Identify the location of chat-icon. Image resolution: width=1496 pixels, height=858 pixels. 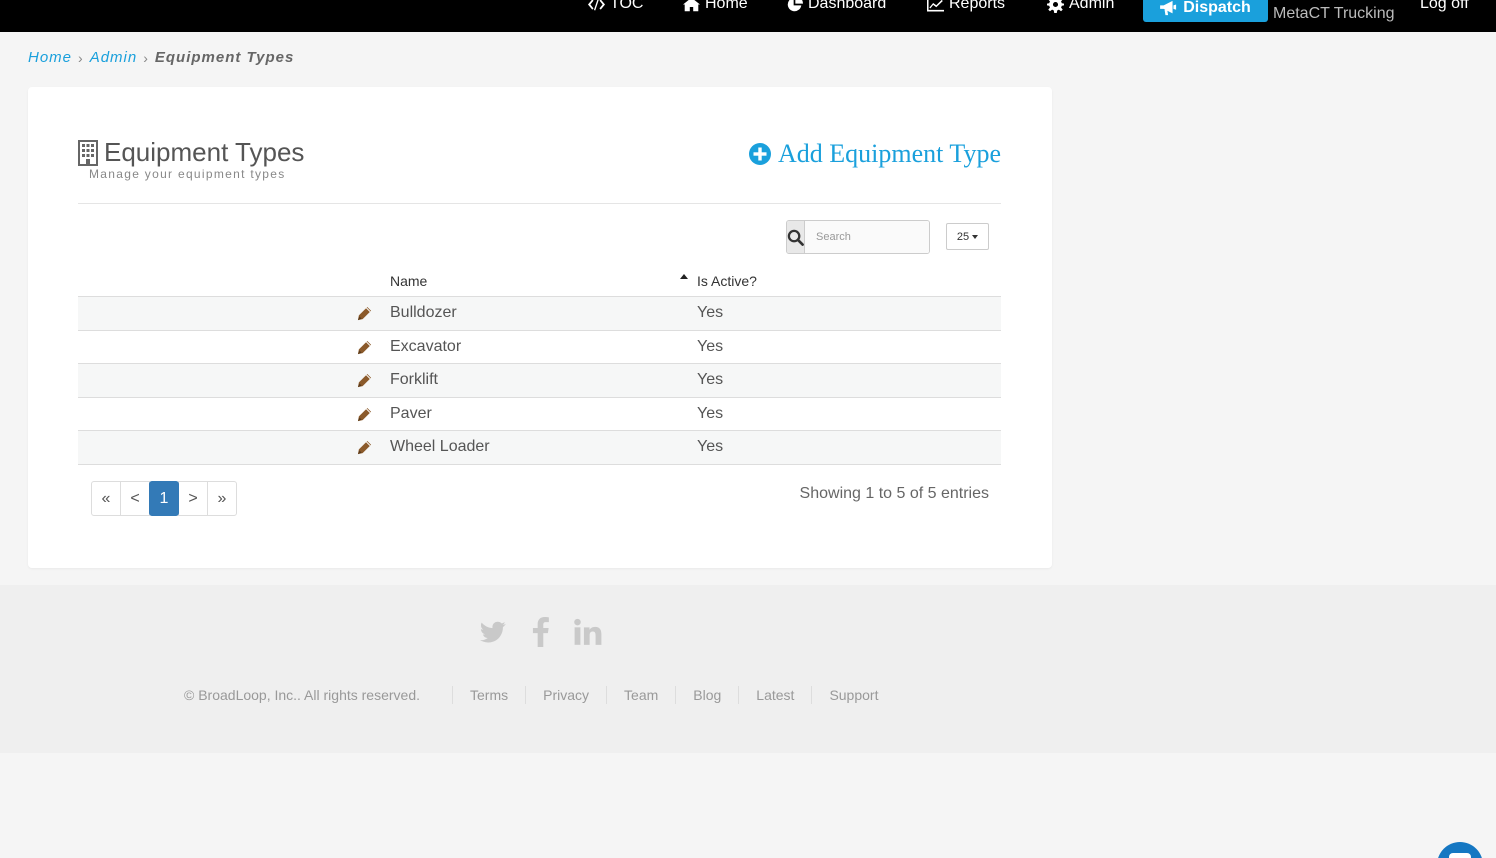
(1460, 855).